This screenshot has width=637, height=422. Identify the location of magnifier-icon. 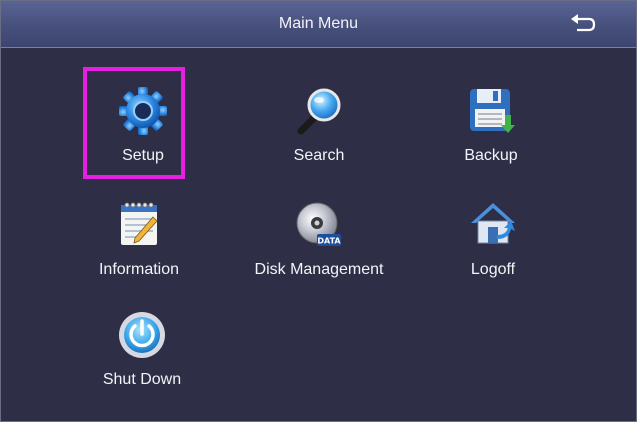
(319, 111).